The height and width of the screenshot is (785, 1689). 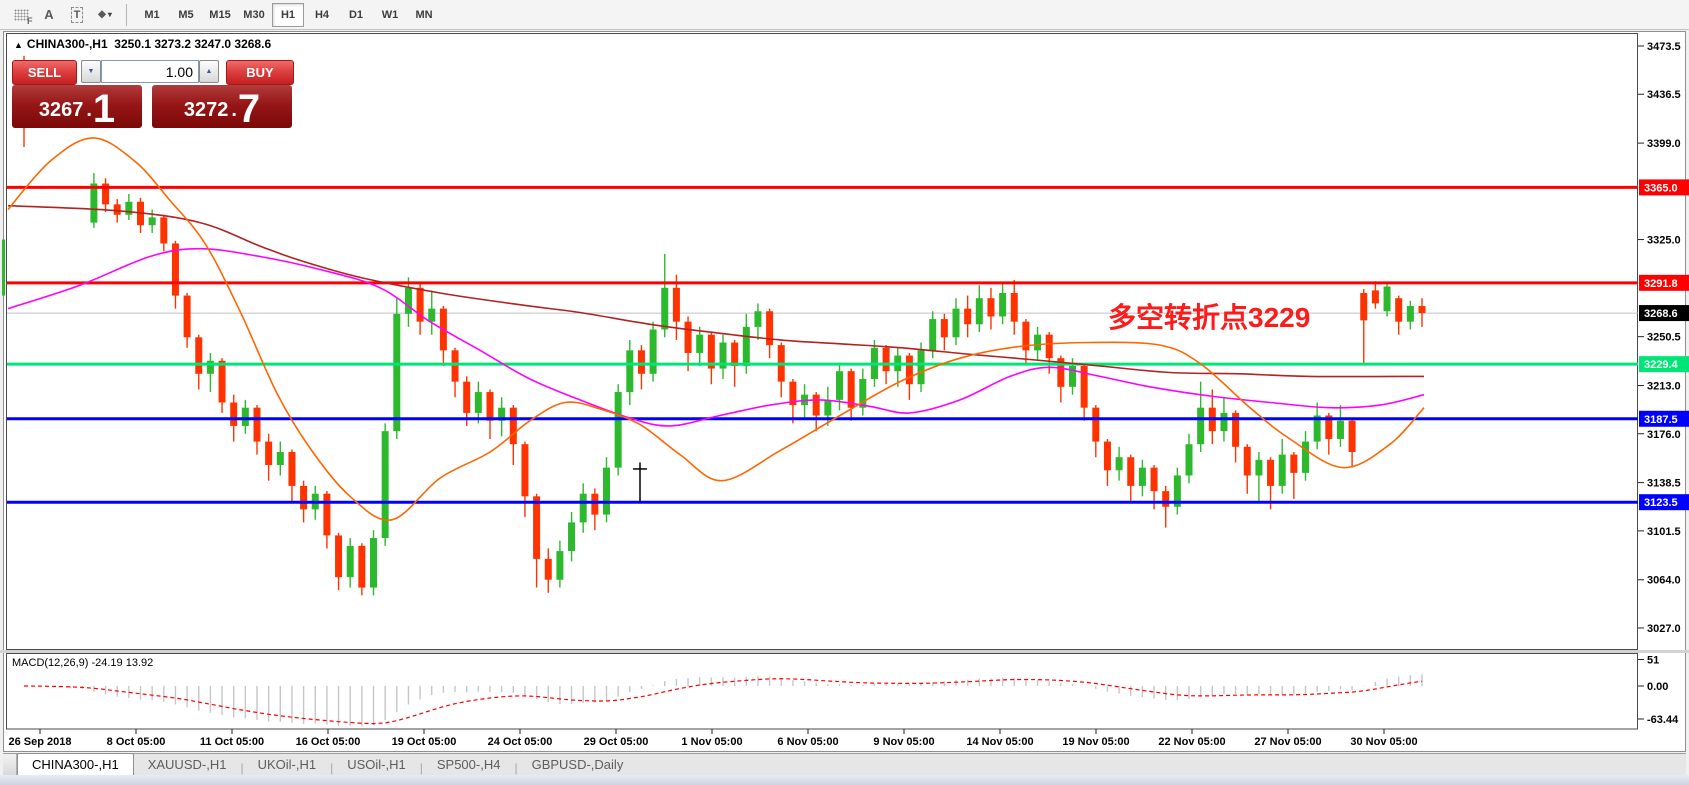 I want to click on direction-up-icon: ▲, so click(x=18, y=45).